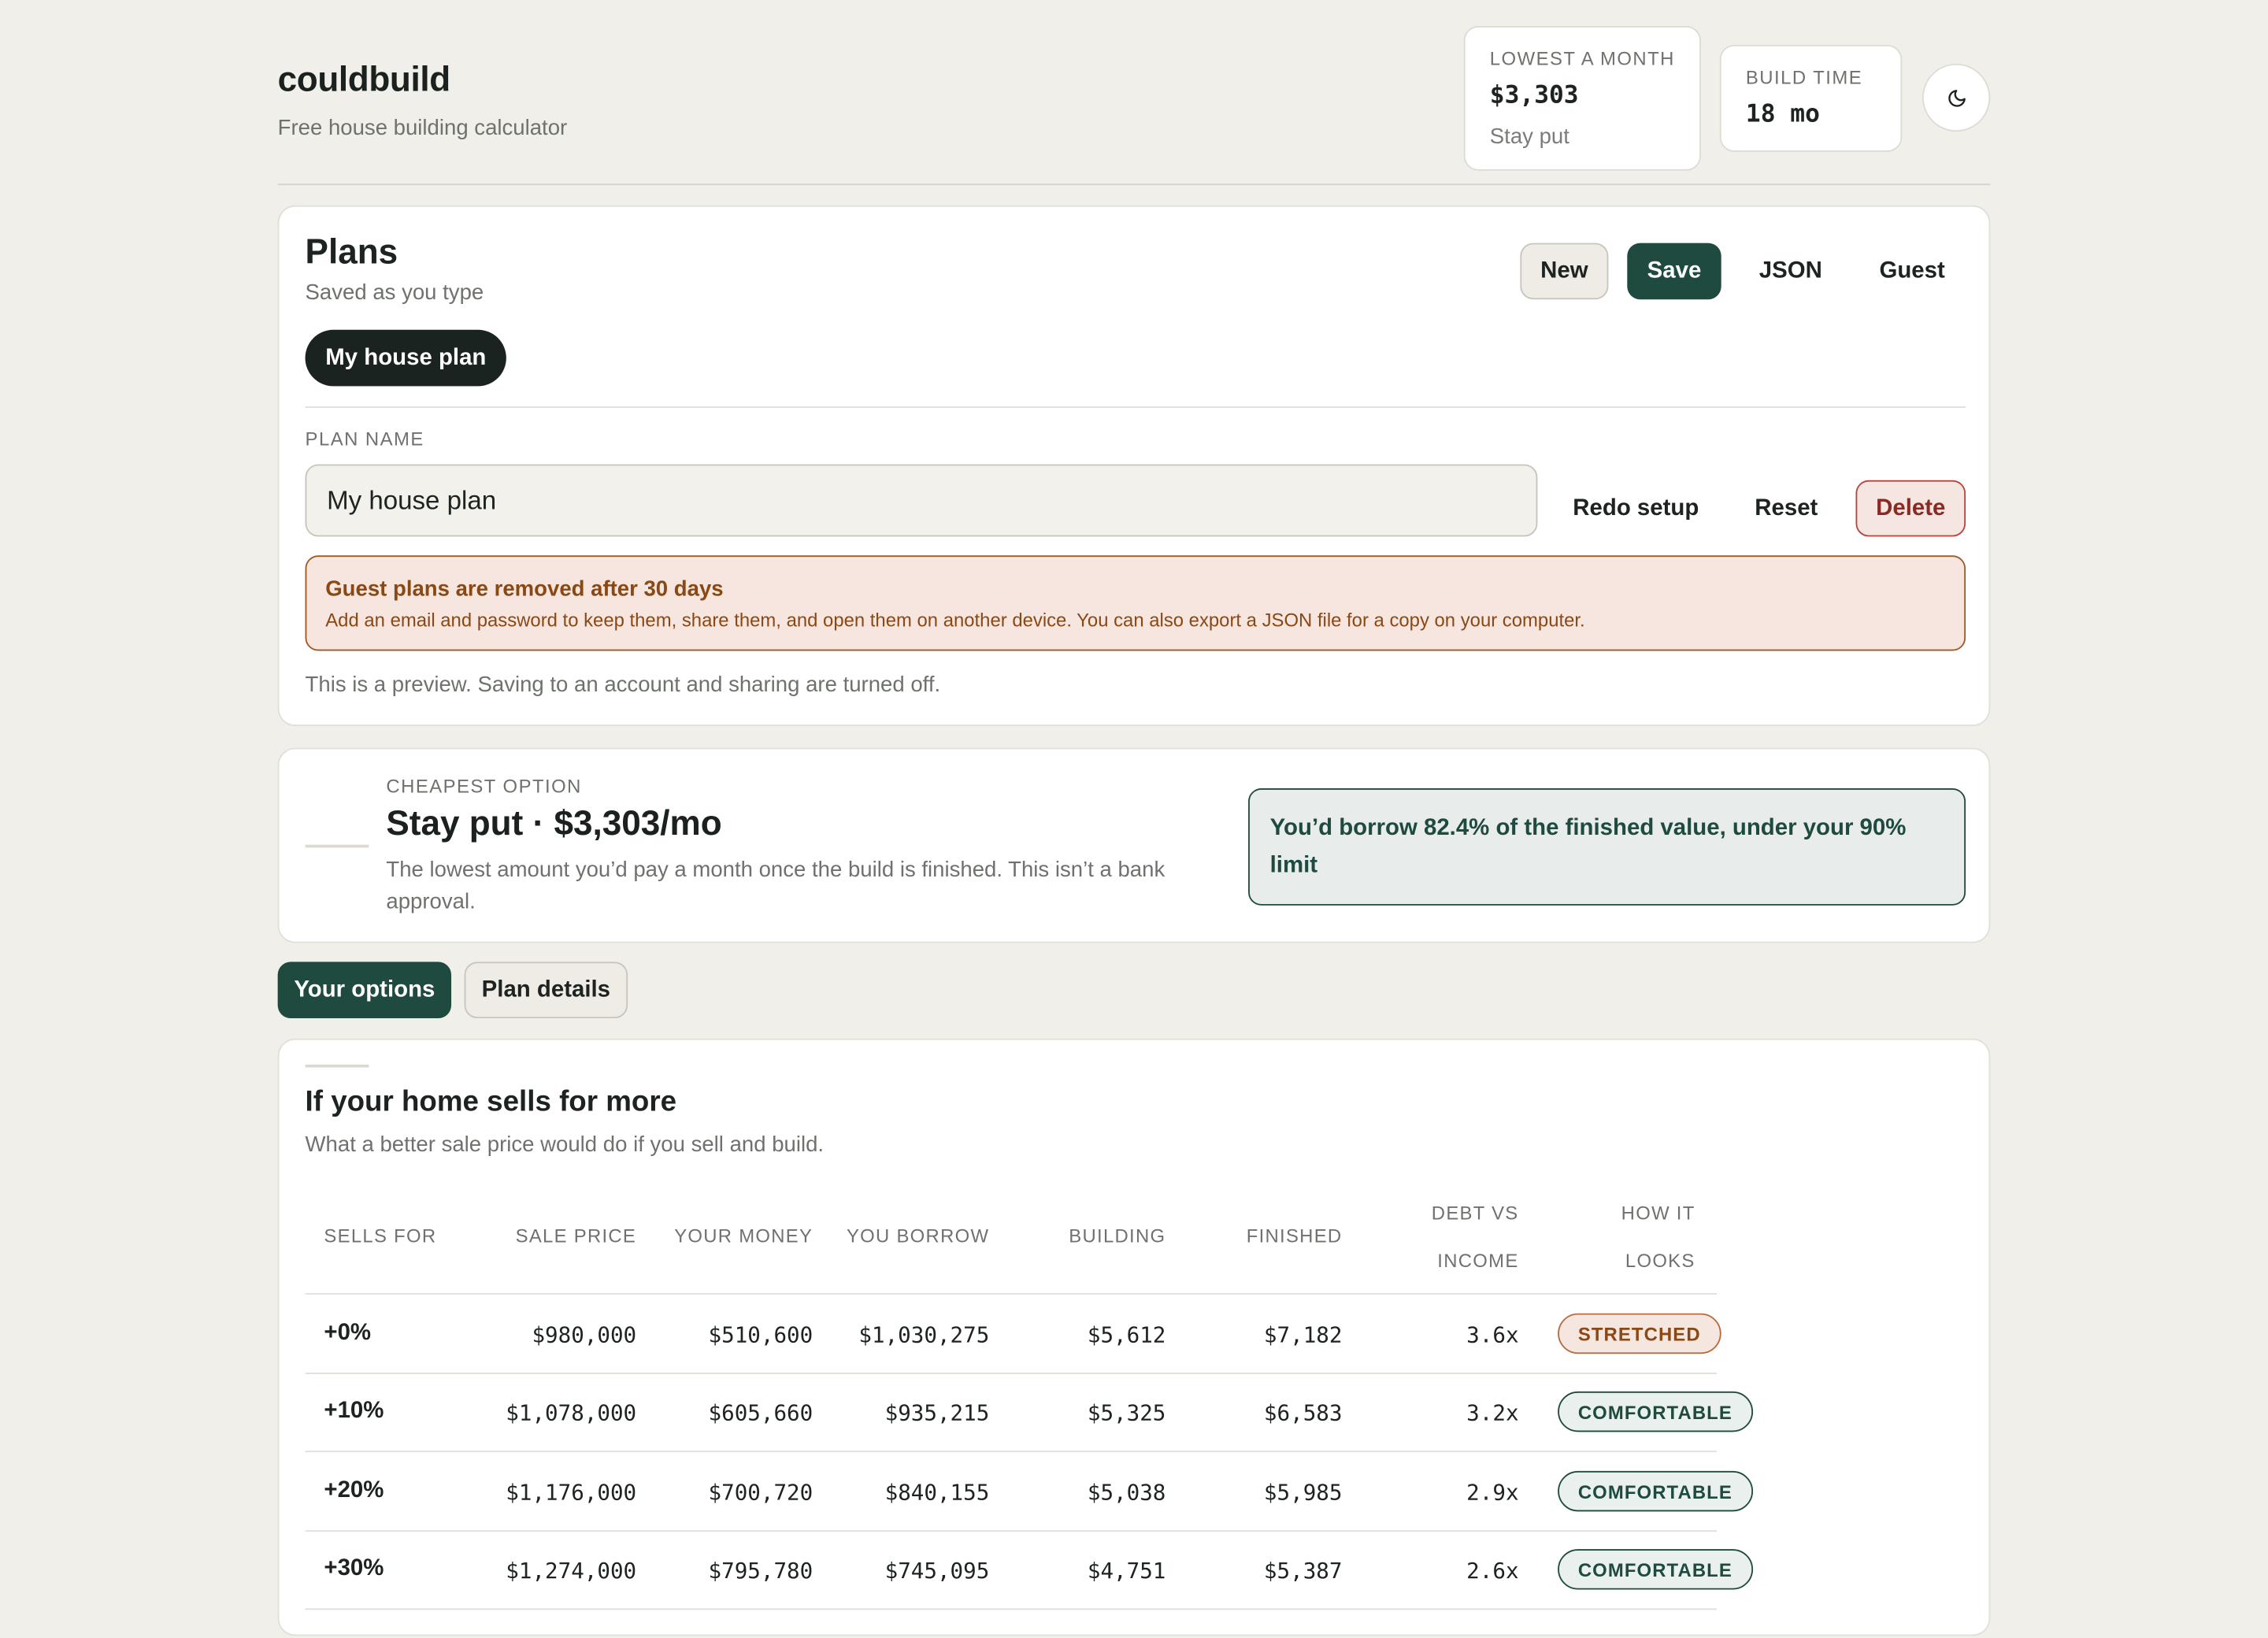 The width and height of the screenshot is (2268, 1638). What do you see at coordinates (937, 1571) in the screenshot?
I see `cell-you-borrow: $745,095` at bounding box center [937, 1571].